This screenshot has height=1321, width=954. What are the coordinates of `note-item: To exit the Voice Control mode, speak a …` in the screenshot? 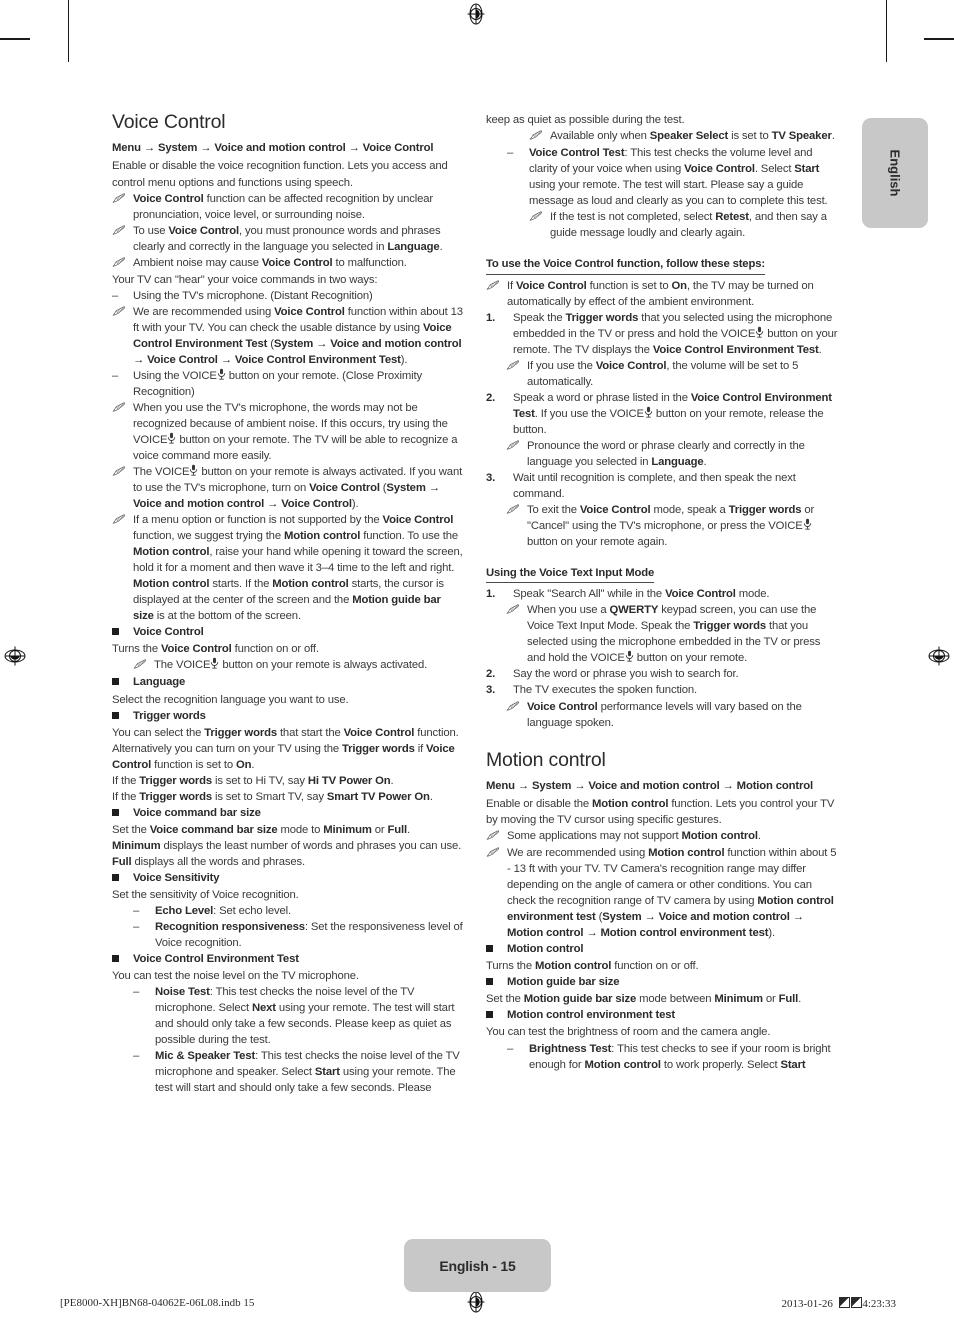 It's located at (672, 526).